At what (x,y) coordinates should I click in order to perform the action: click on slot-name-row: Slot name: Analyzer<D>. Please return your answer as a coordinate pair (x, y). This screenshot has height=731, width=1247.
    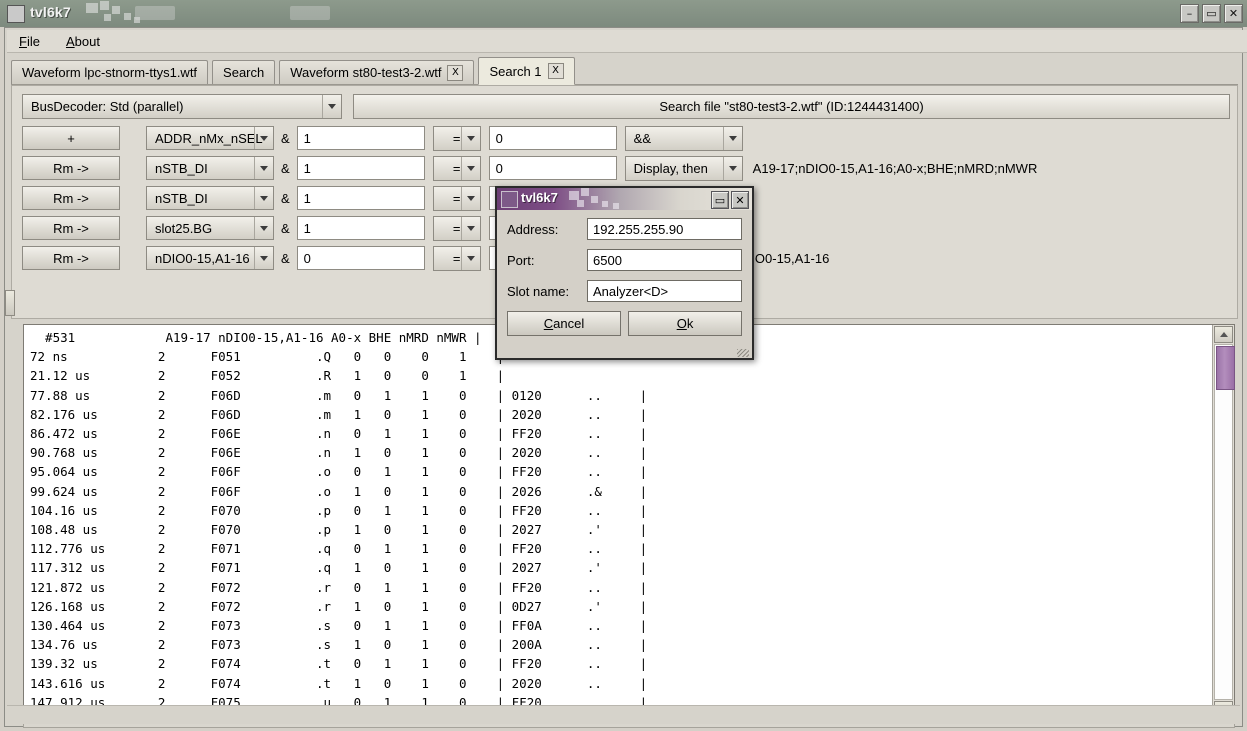
    Looking at the image, I should click on (624, 291).